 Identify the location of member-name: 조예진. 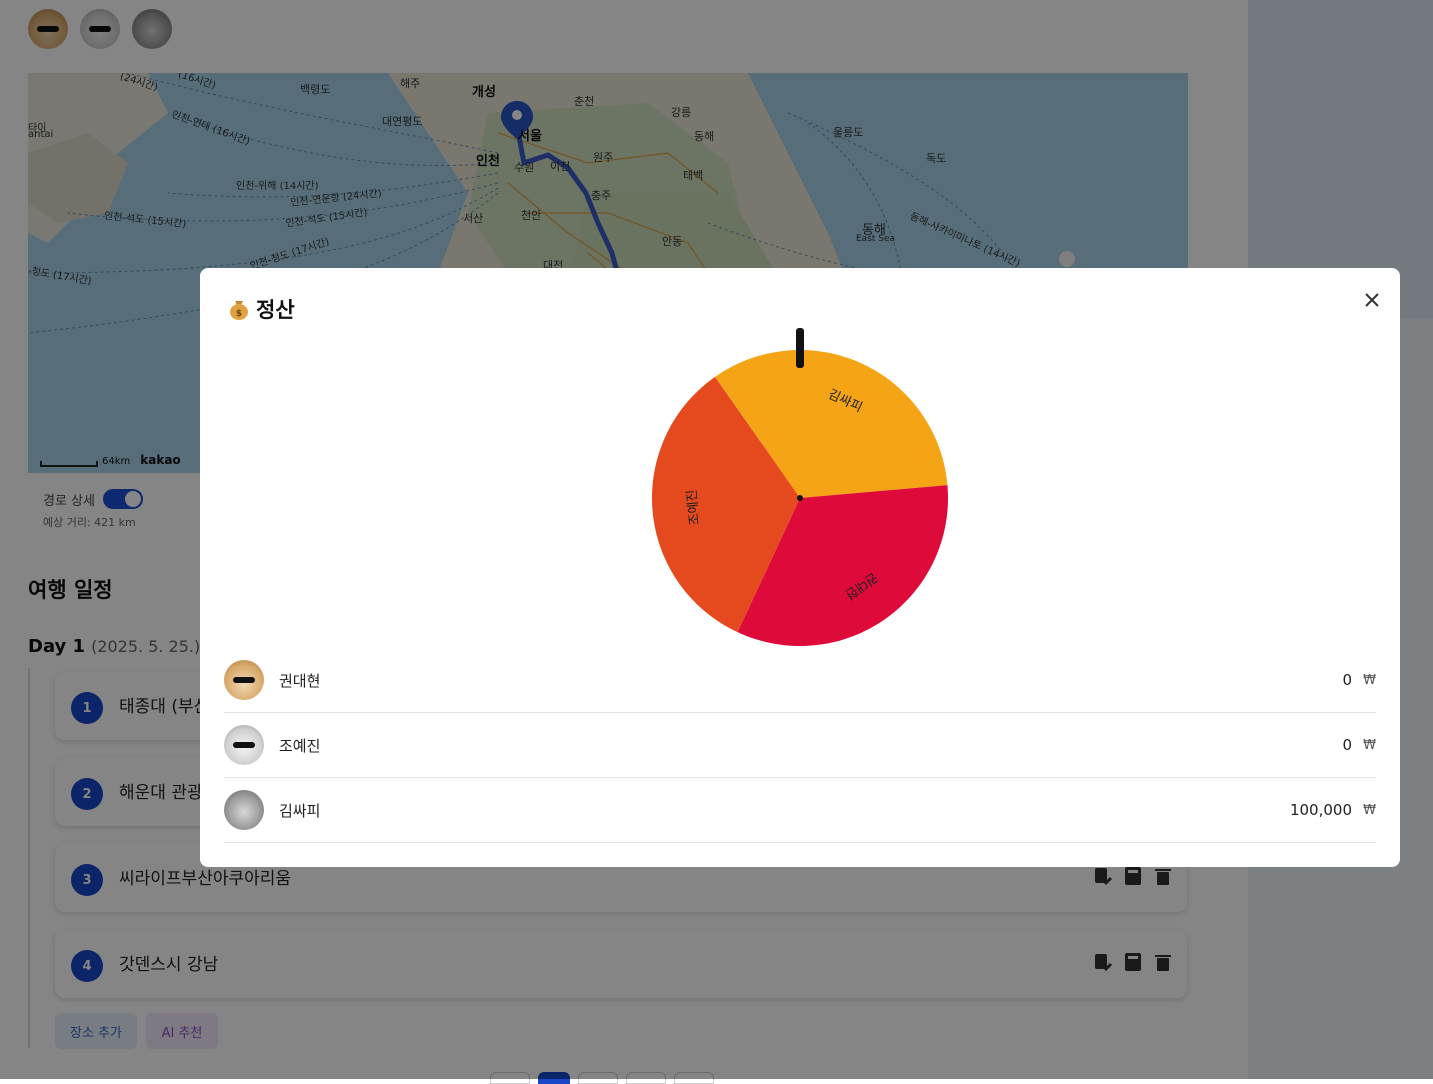
(300, 745).